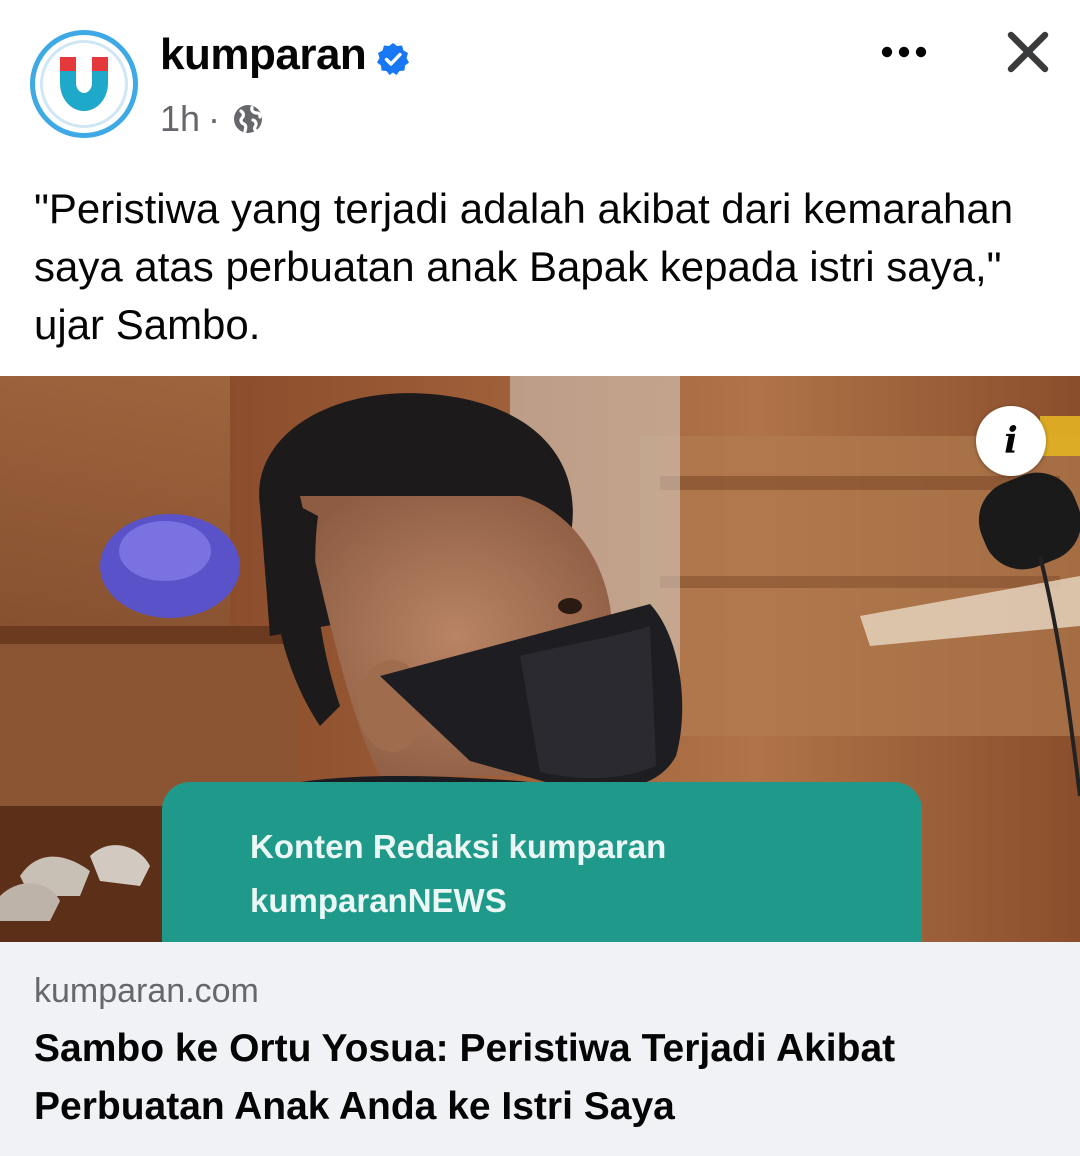 The width and height of the screenshot is (1080, 1156). I want to click on info-button: i, so click(1011, 441).